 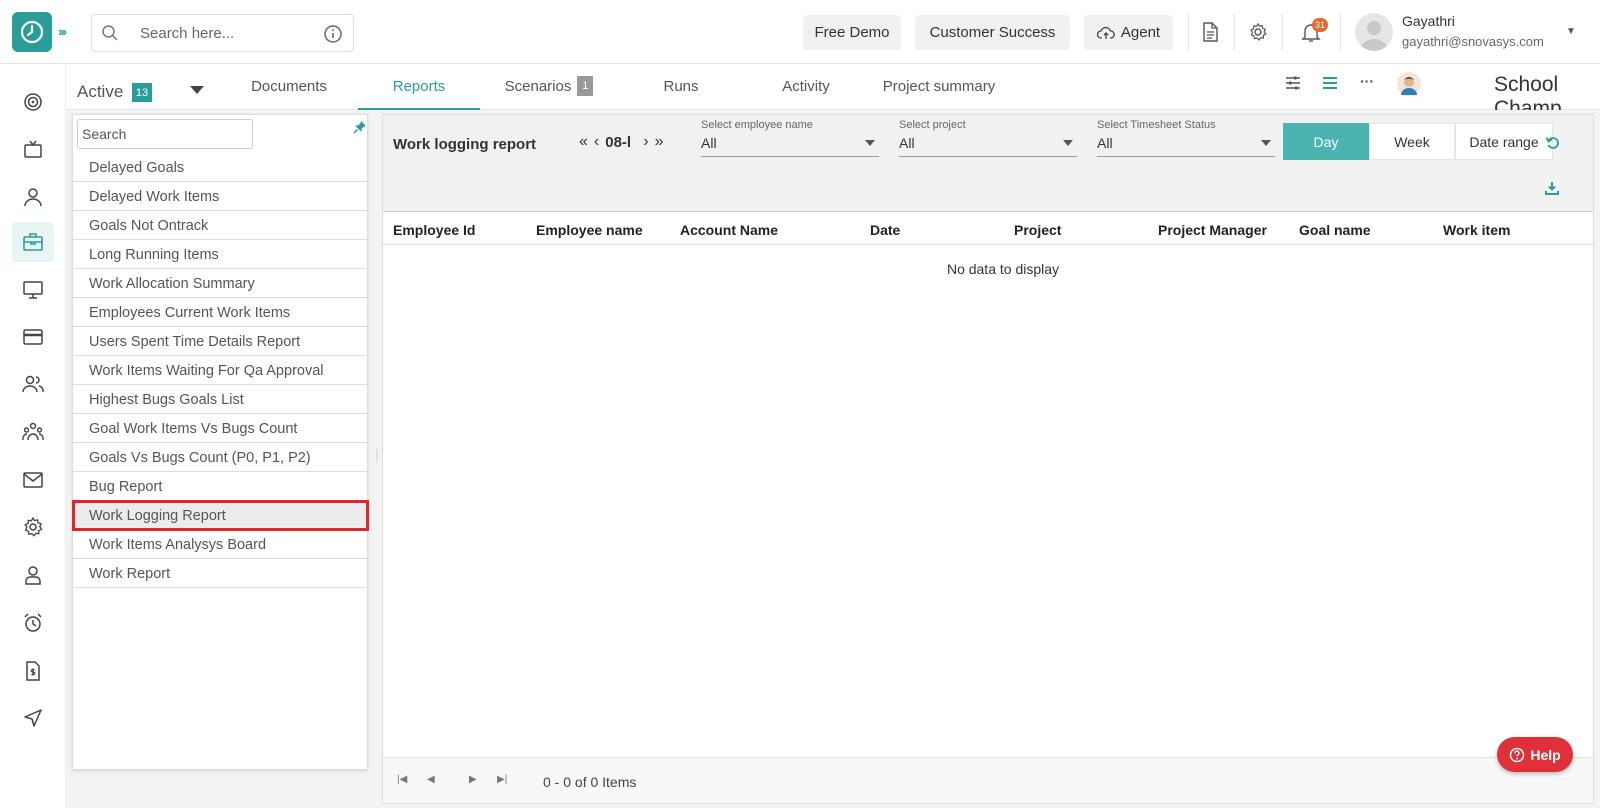 What do you see at coordinates (885, 230) in the screenshot?
I see `column-date: Date` at bounding box center [885, 230].